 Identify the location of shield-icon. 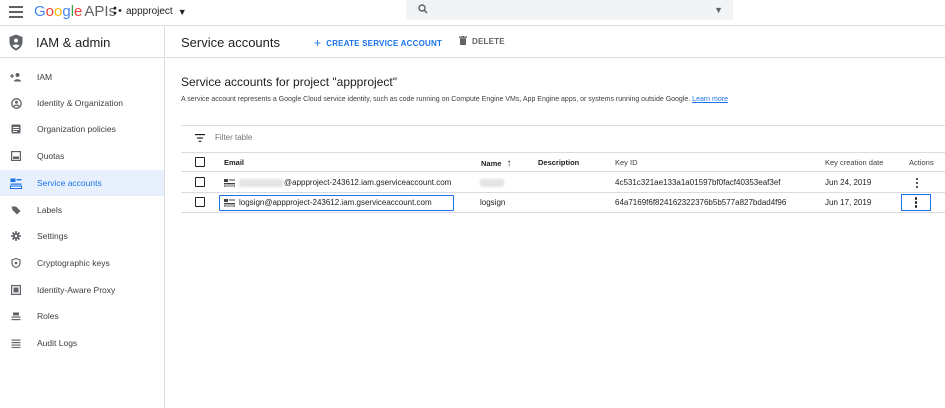
(16, 42).